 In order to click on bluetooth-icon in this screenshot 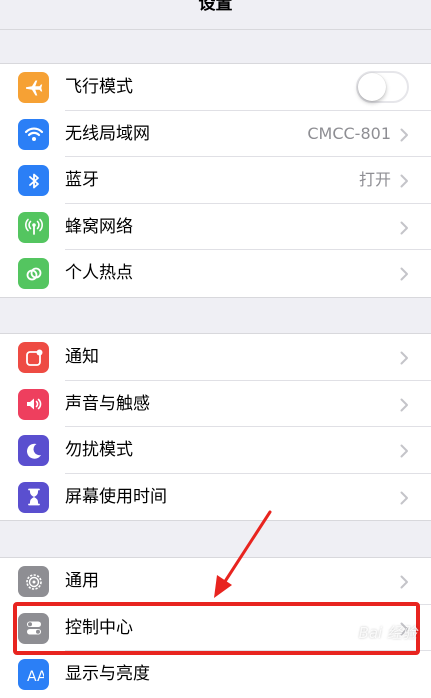, I will do `click(33, 180)`.